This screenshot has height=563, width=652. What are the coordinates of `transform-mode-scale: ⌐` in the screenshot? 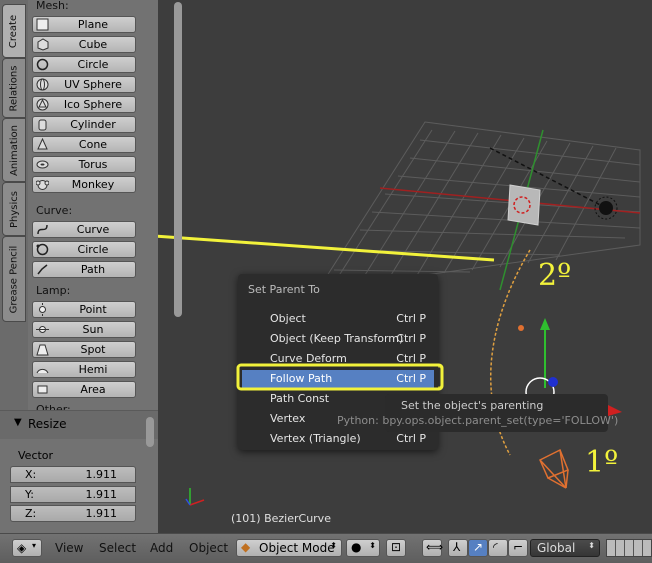 It's located at (518, 548).